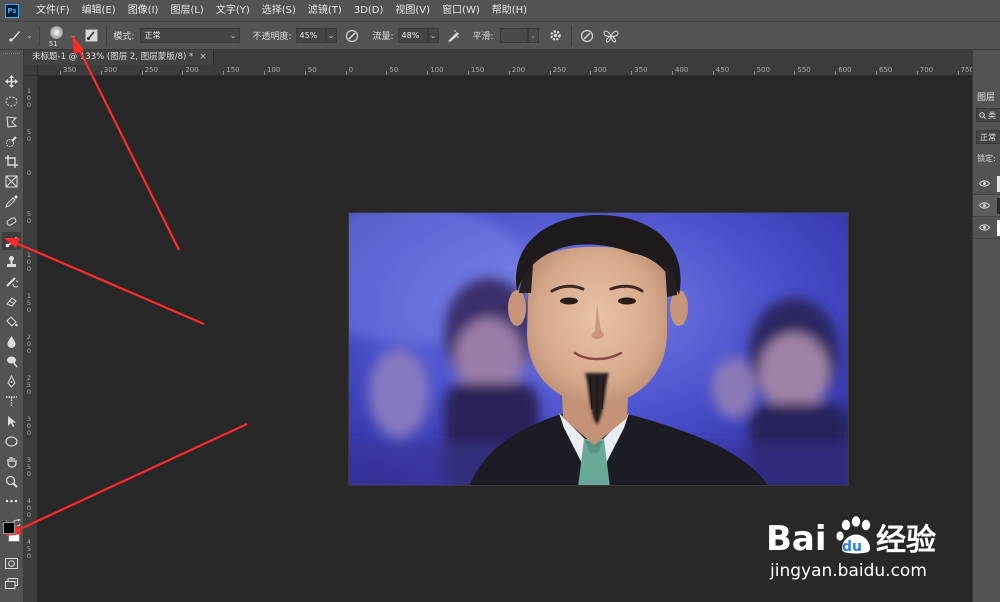 The width and height of the screenshot is (1000, 602). What do you see at coordinates (29, 508) in the screenshot?
I see `ruler-tick-label: 4 0 0` at bounding box center [29, 508].